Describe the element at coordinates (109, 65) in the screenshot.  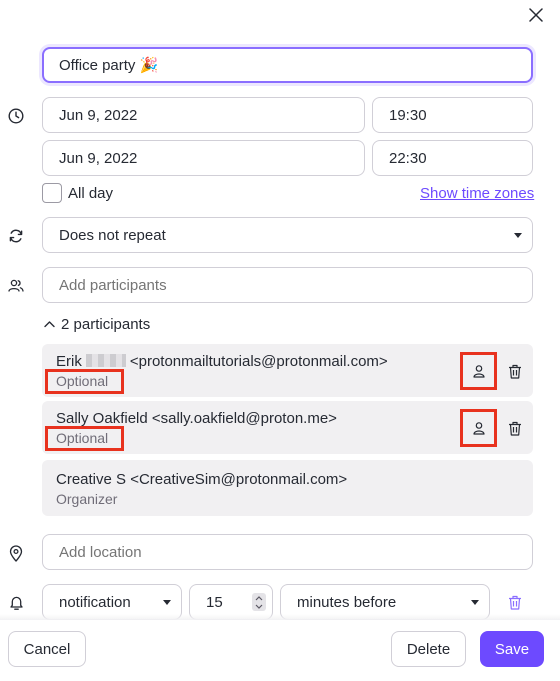
I see `event-title-value: Office party 🎉` at that location.